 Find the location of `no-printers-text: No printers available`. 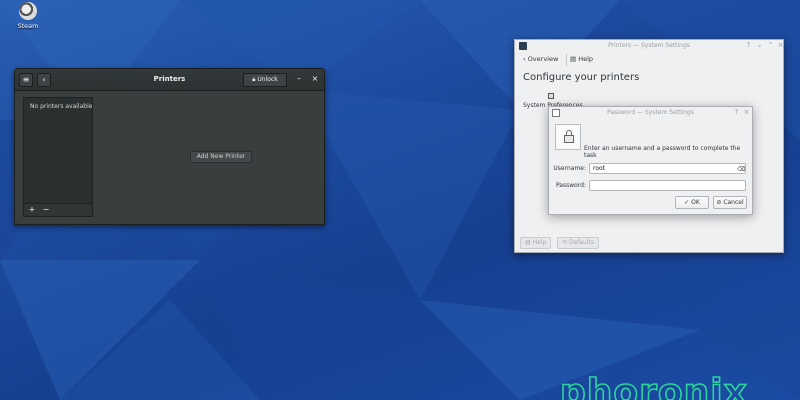

no-printers-text: No printers available is located at coordinates (61, 106).